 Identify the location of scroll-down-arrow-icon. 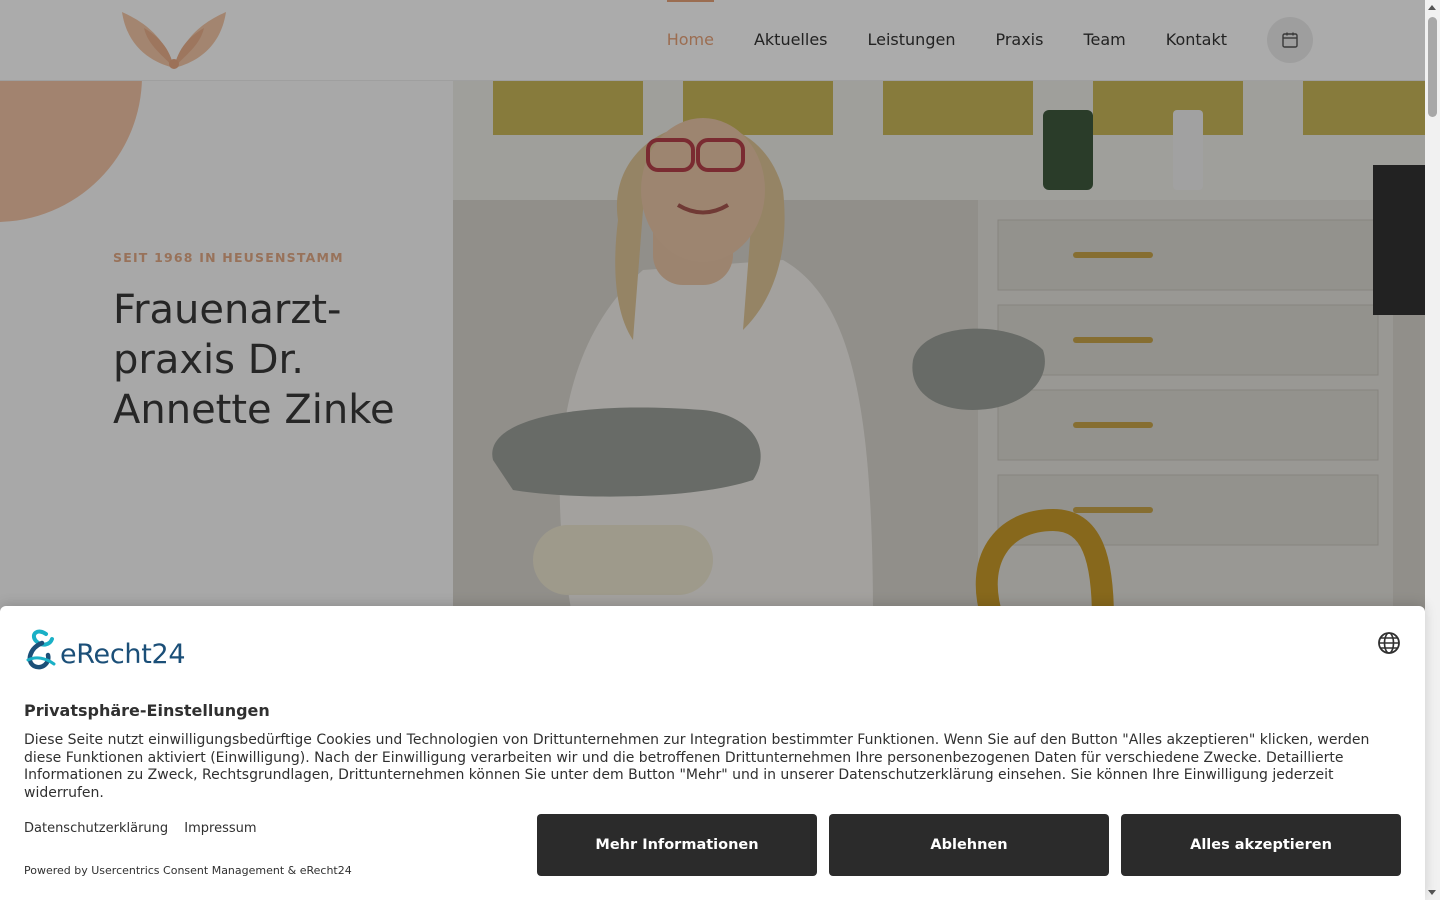
(1432, 892).